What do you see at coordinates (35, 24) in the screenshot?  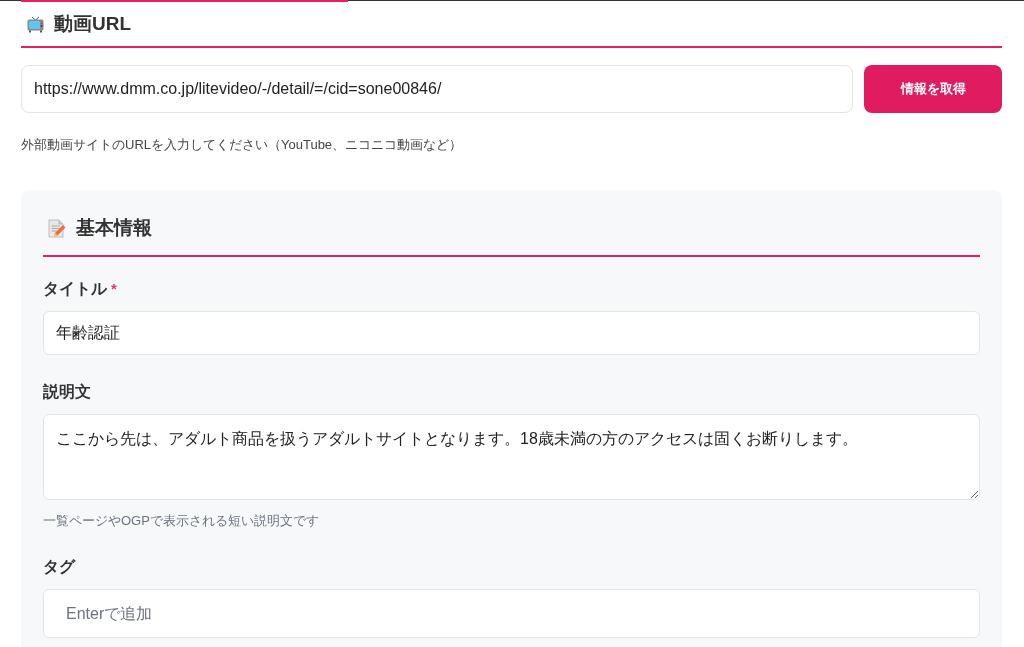 I see `tv-icon` at bounding box center [35, 24].